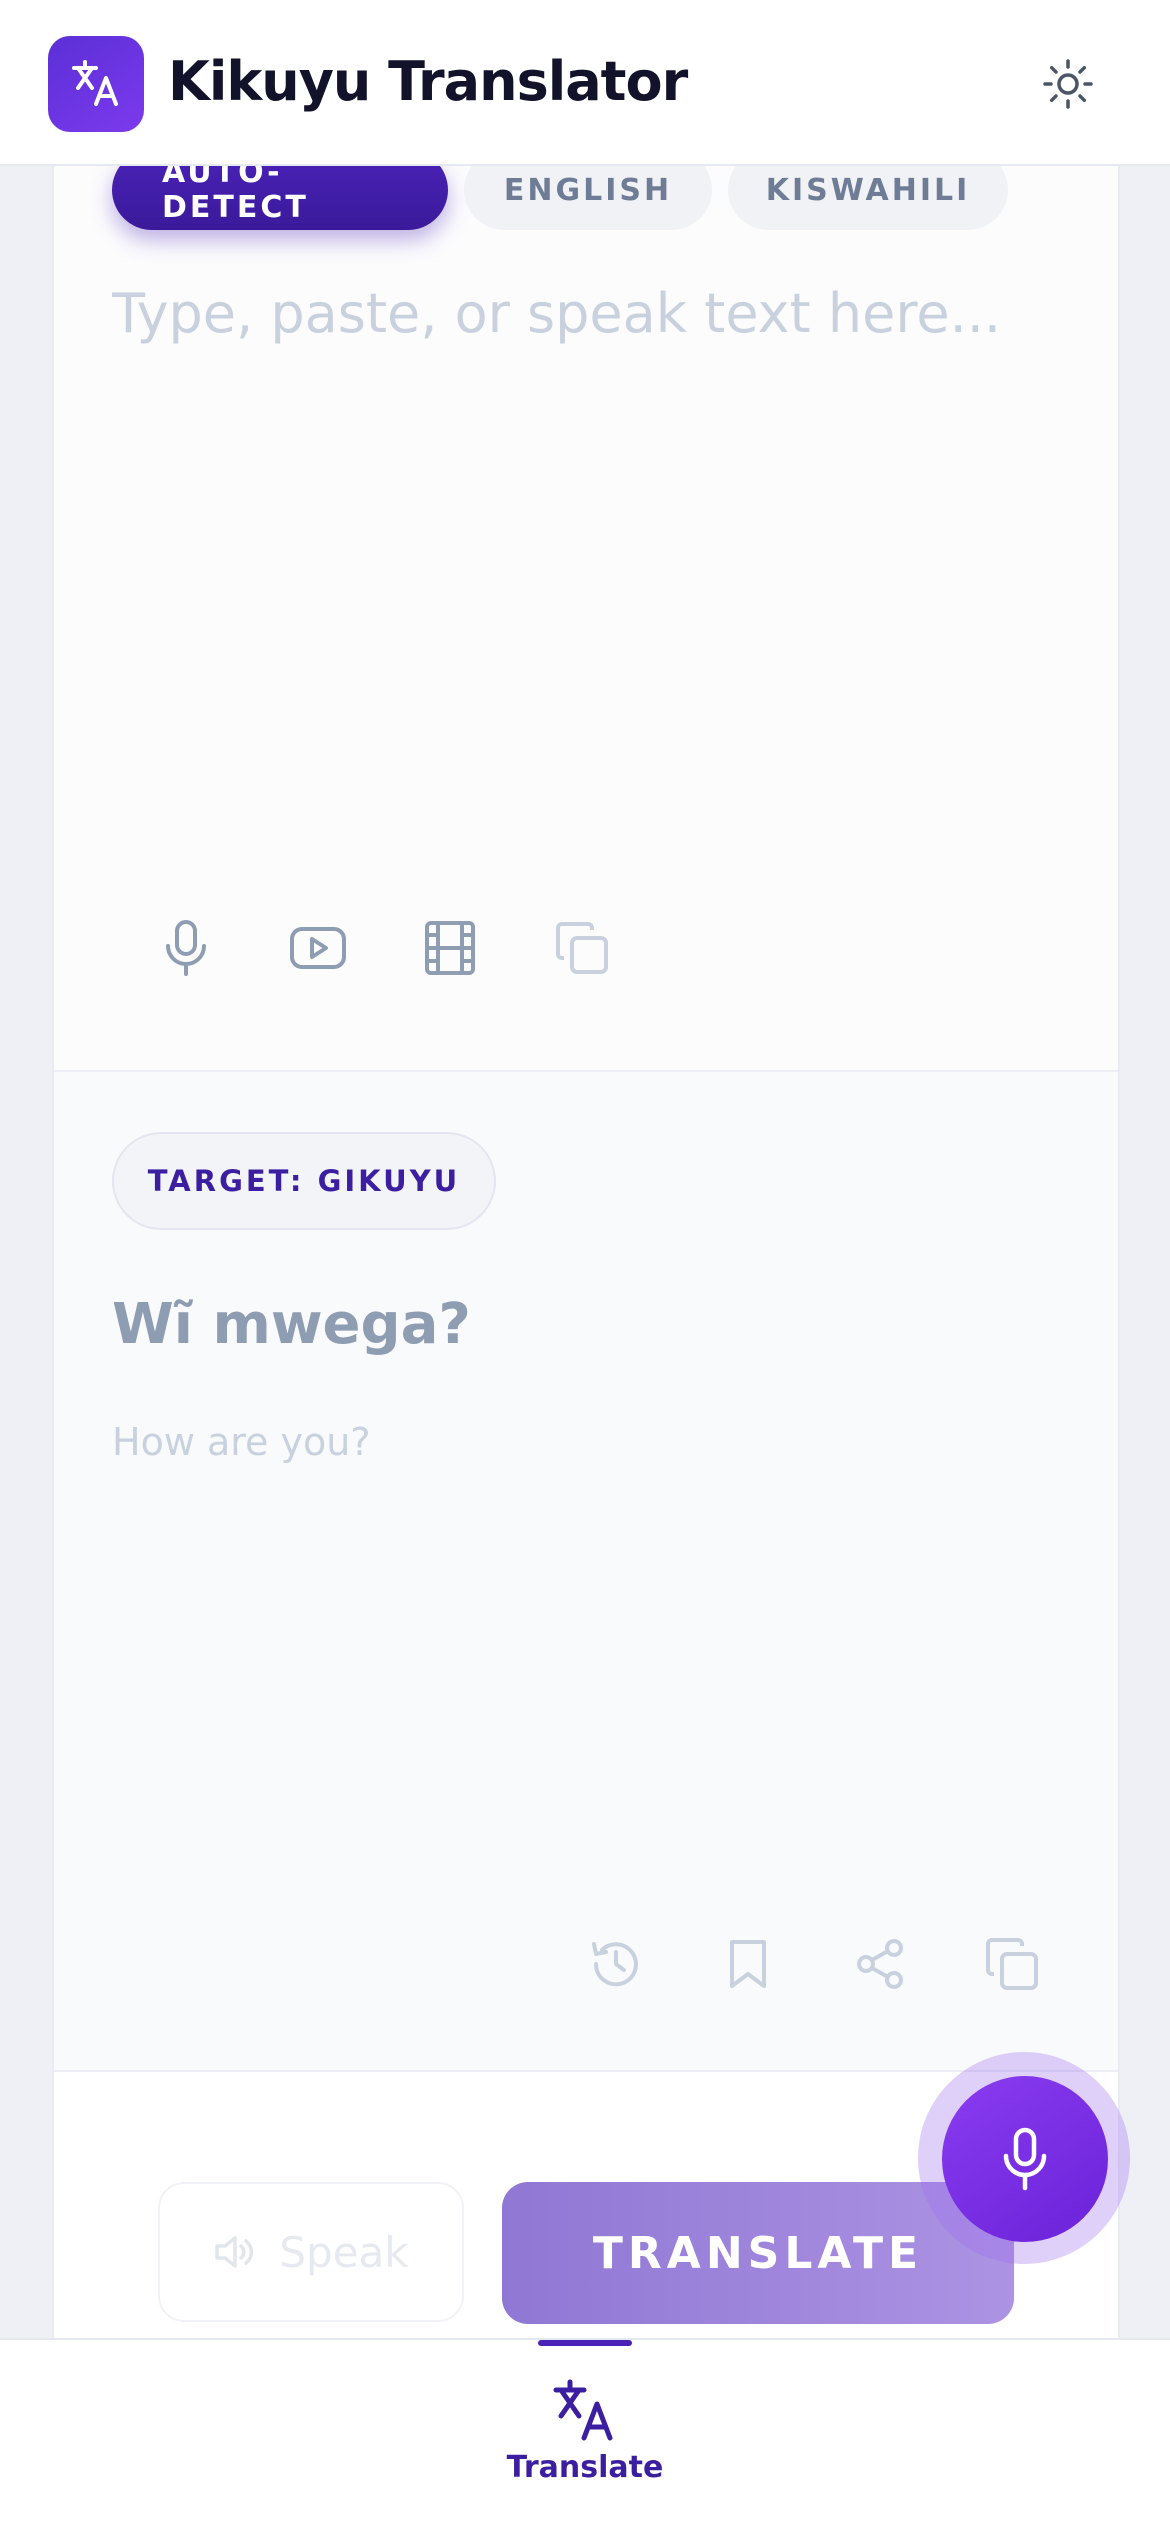  I want to click on mic-tool-button, so click(186, 948).